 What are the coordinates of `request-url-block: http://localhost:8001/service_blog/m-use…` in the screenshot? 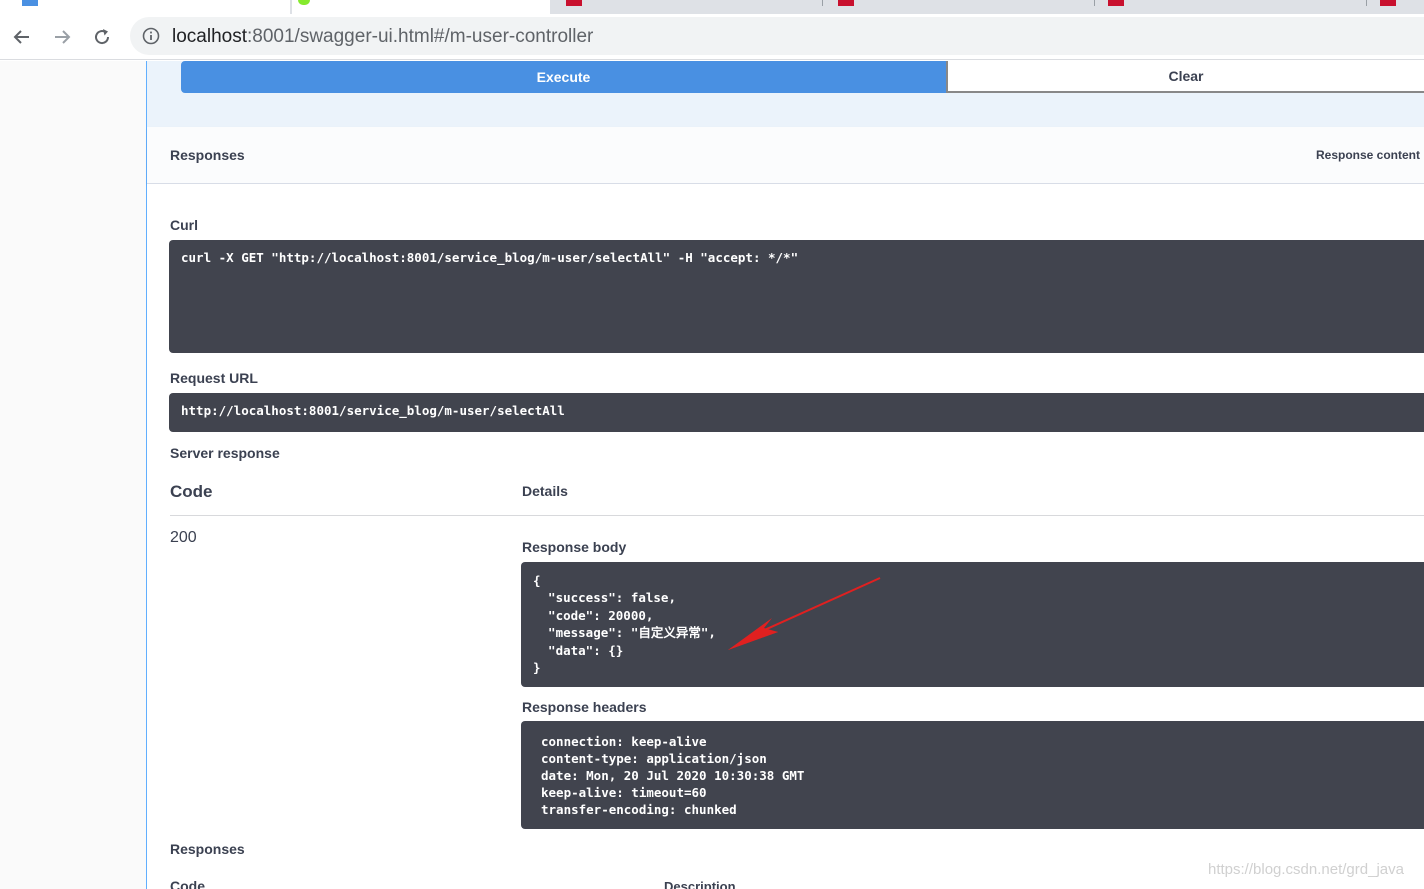 It's located at (796, 412).